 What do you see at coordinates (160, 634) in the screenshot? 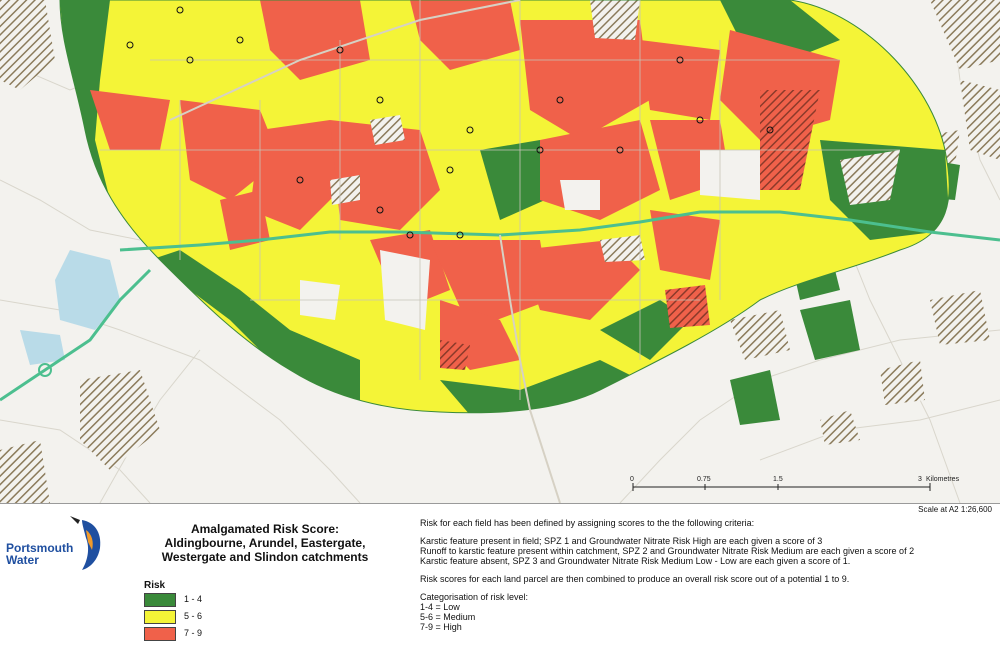
I see `legend-swatch-high` at bounding box center [160, 634].